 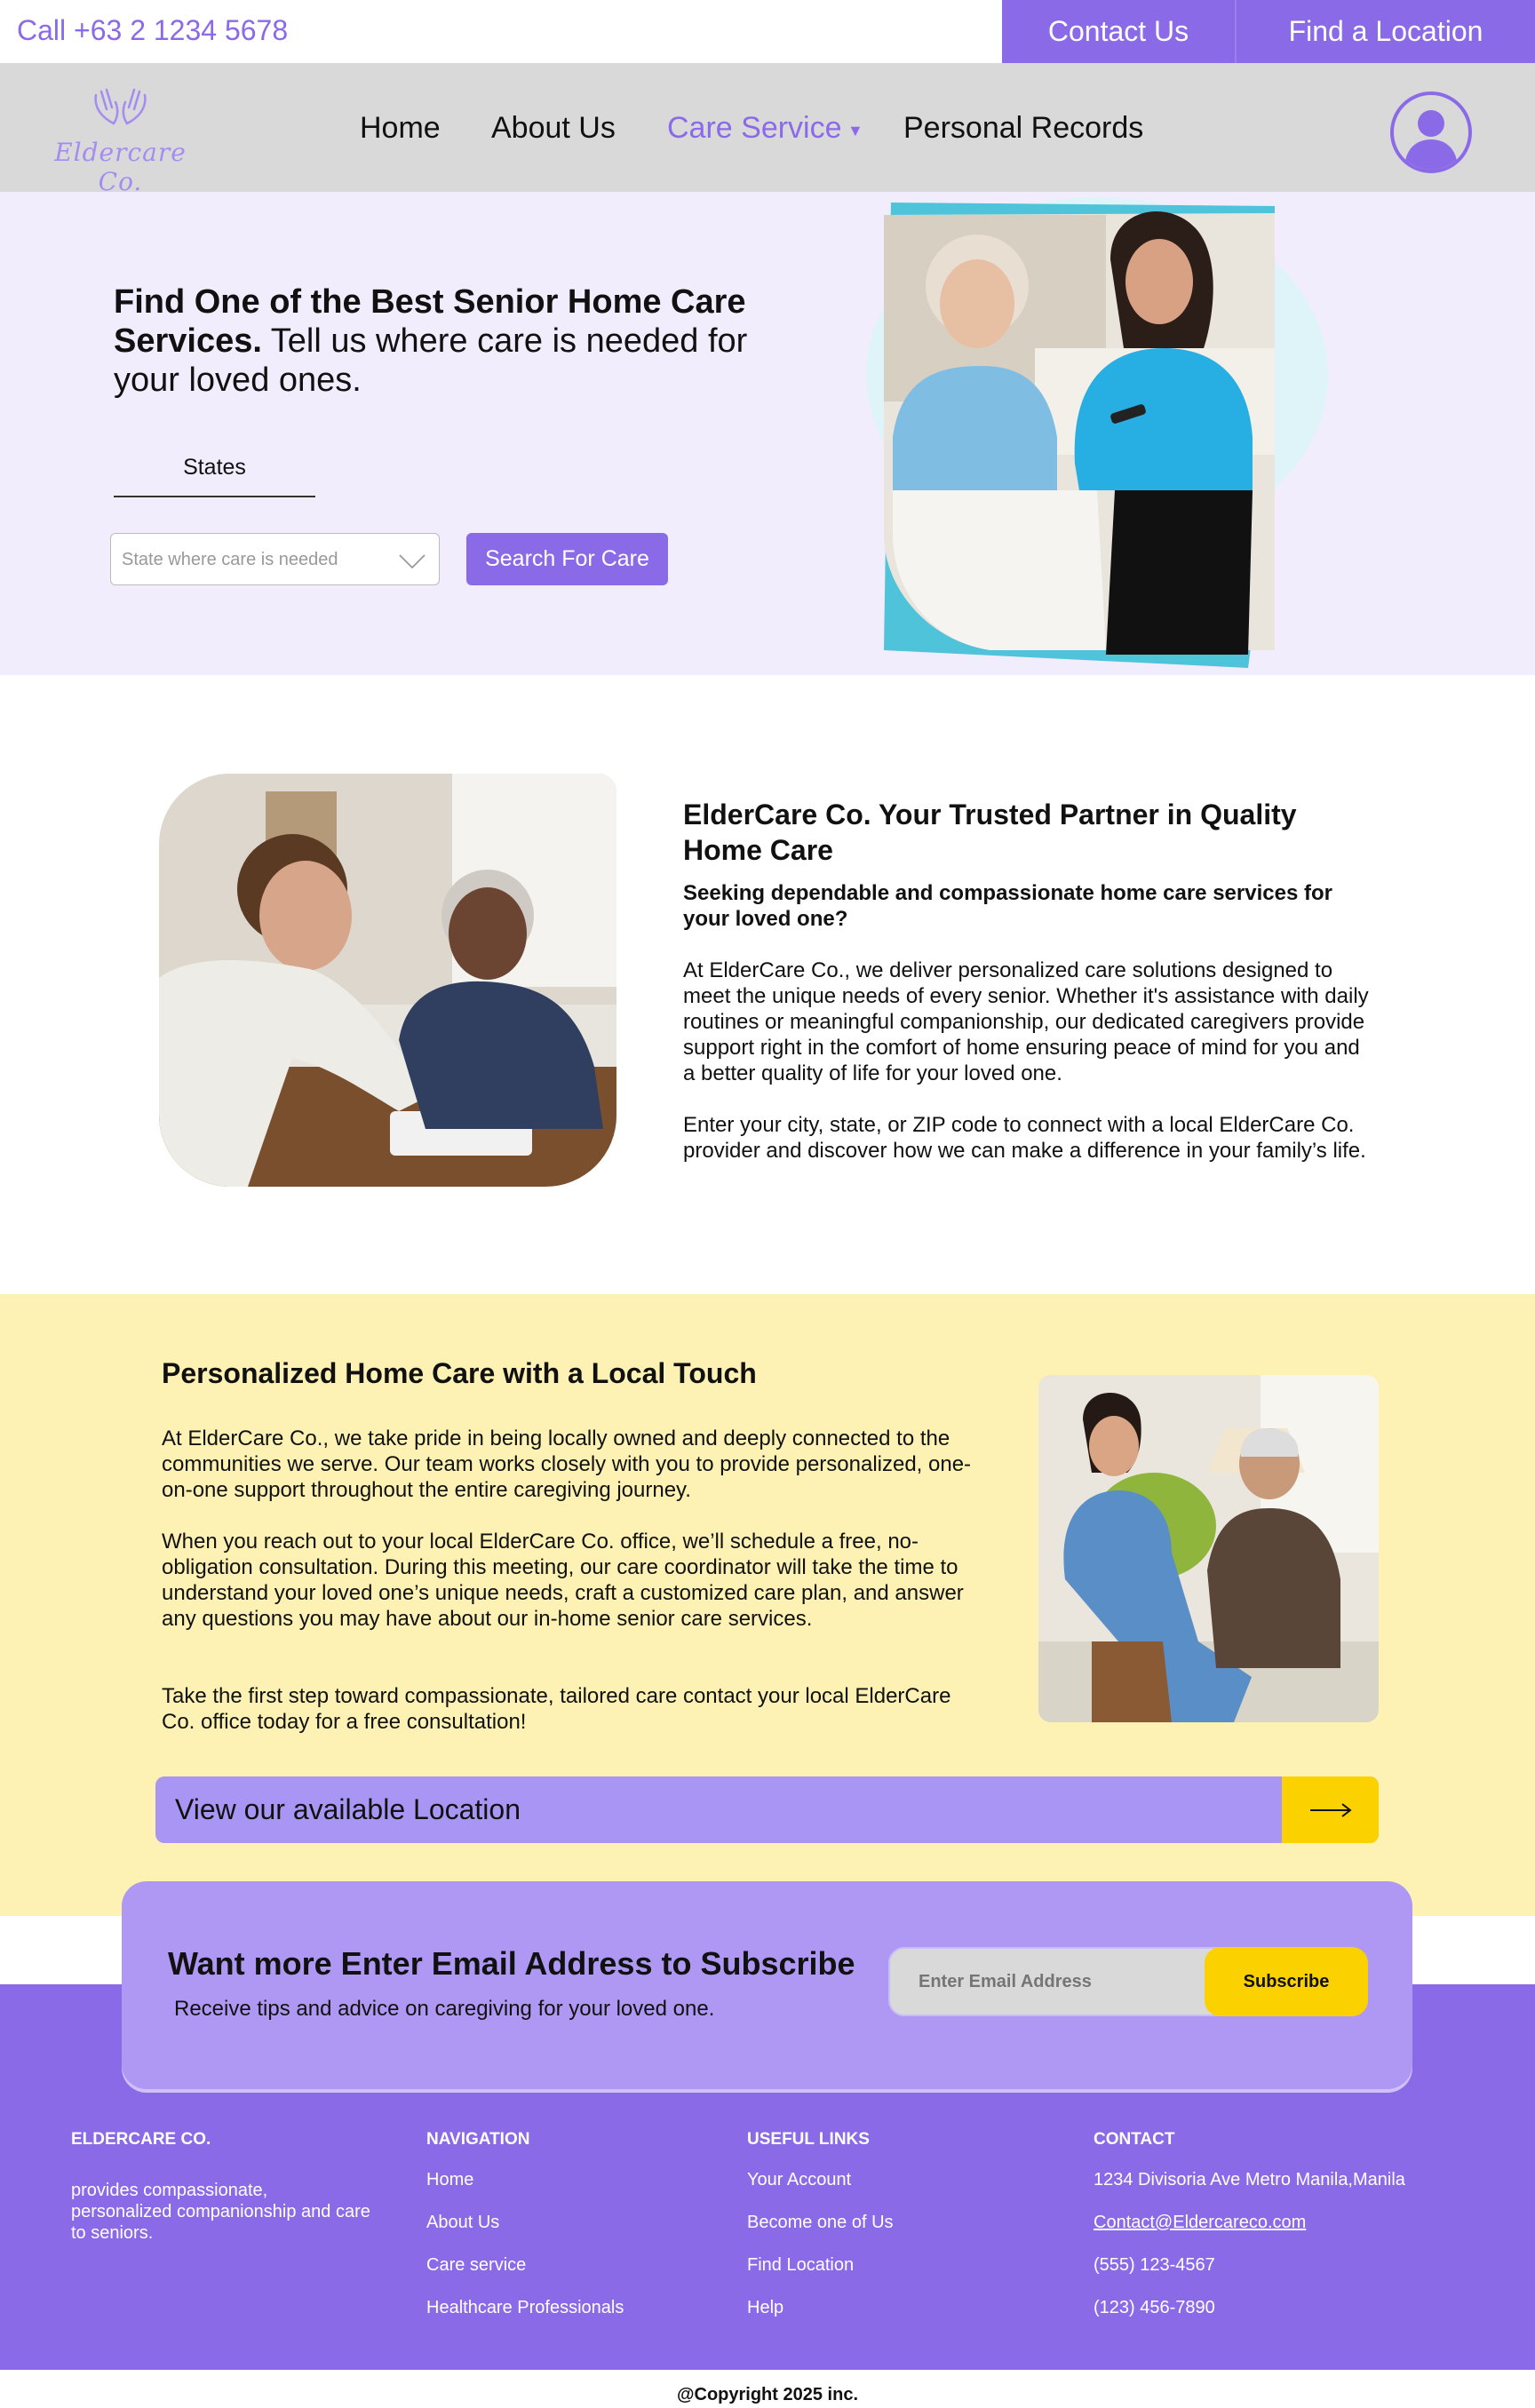 I want to click on tab-states: States, so click(x=214, y=468).